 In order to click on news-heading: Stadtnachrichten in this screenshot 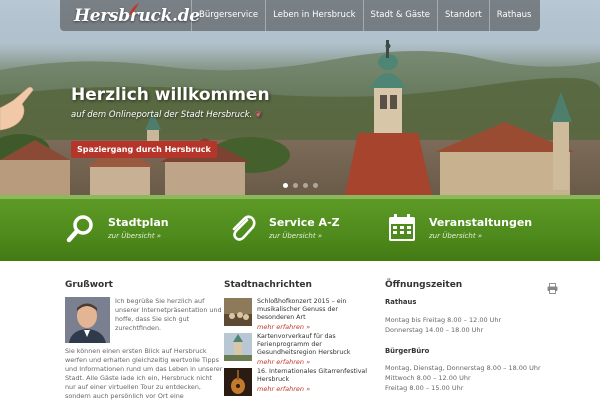, I will do `click(268, 285)`.